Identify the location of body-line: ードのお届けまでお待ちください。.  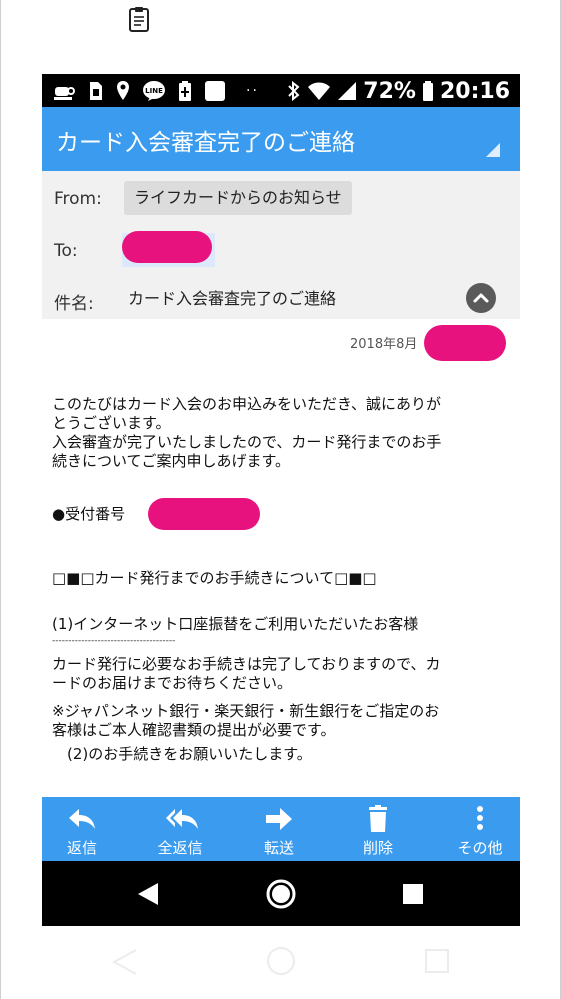
(172, 683).